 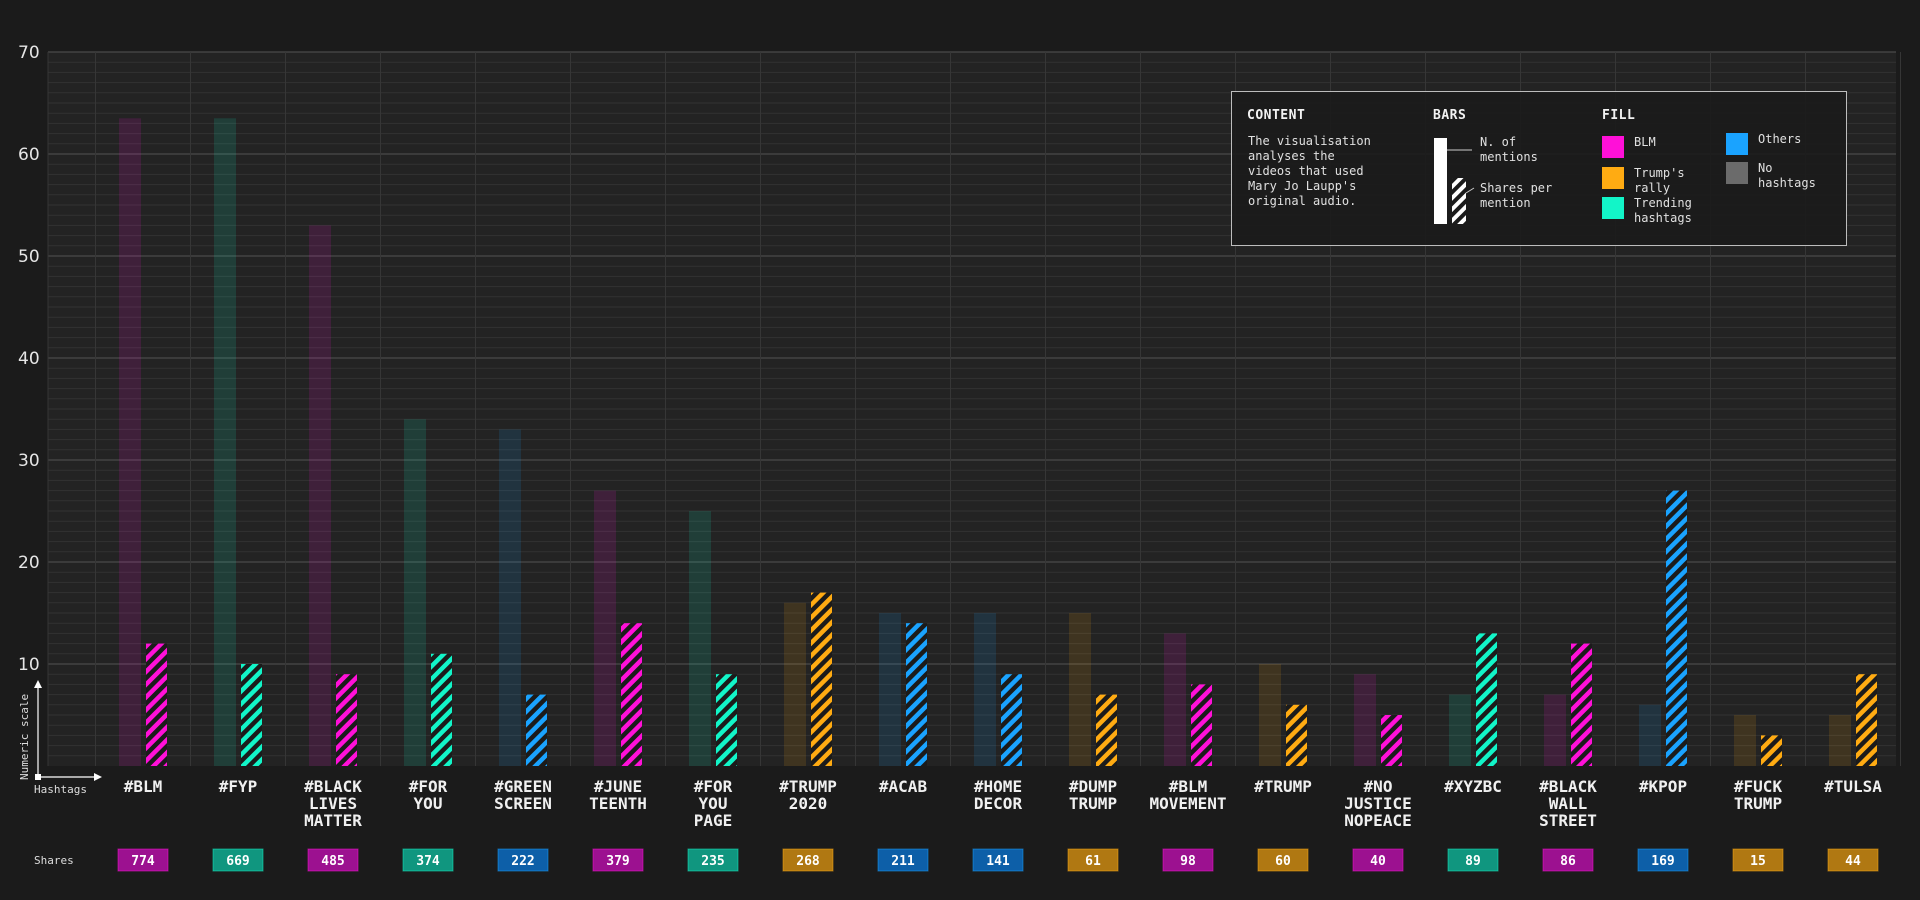 I want to click on category-label-line: #ACAB, so click(x=903, y=786).